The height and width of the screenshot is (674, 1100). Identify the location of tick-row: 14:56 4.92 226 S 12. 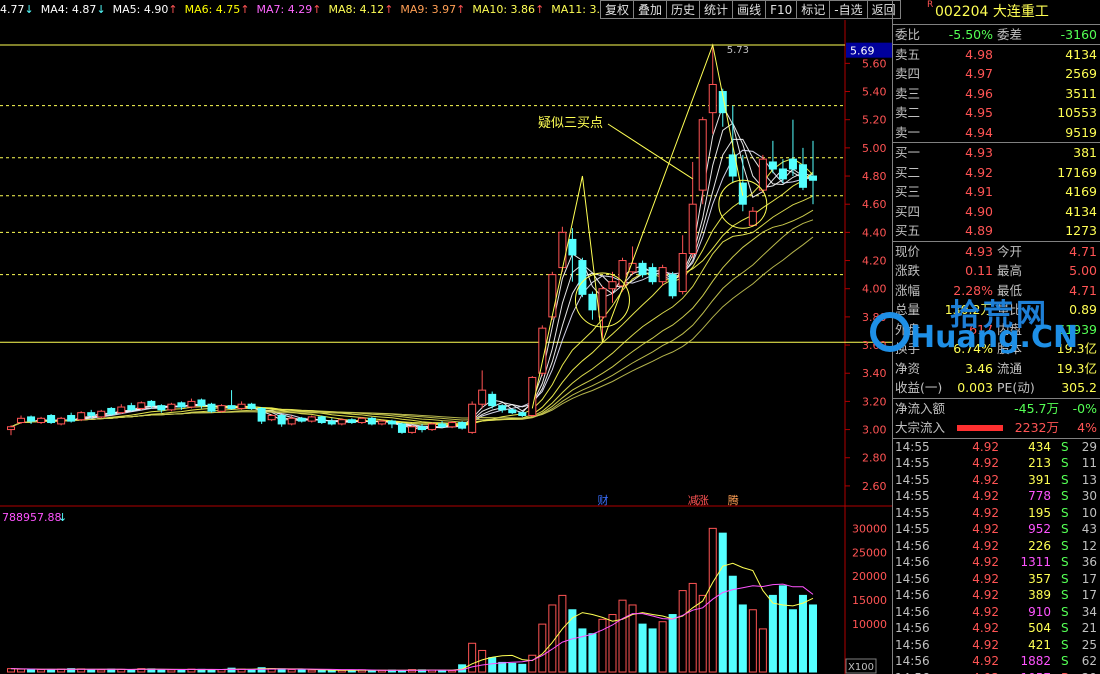
(996, 546).